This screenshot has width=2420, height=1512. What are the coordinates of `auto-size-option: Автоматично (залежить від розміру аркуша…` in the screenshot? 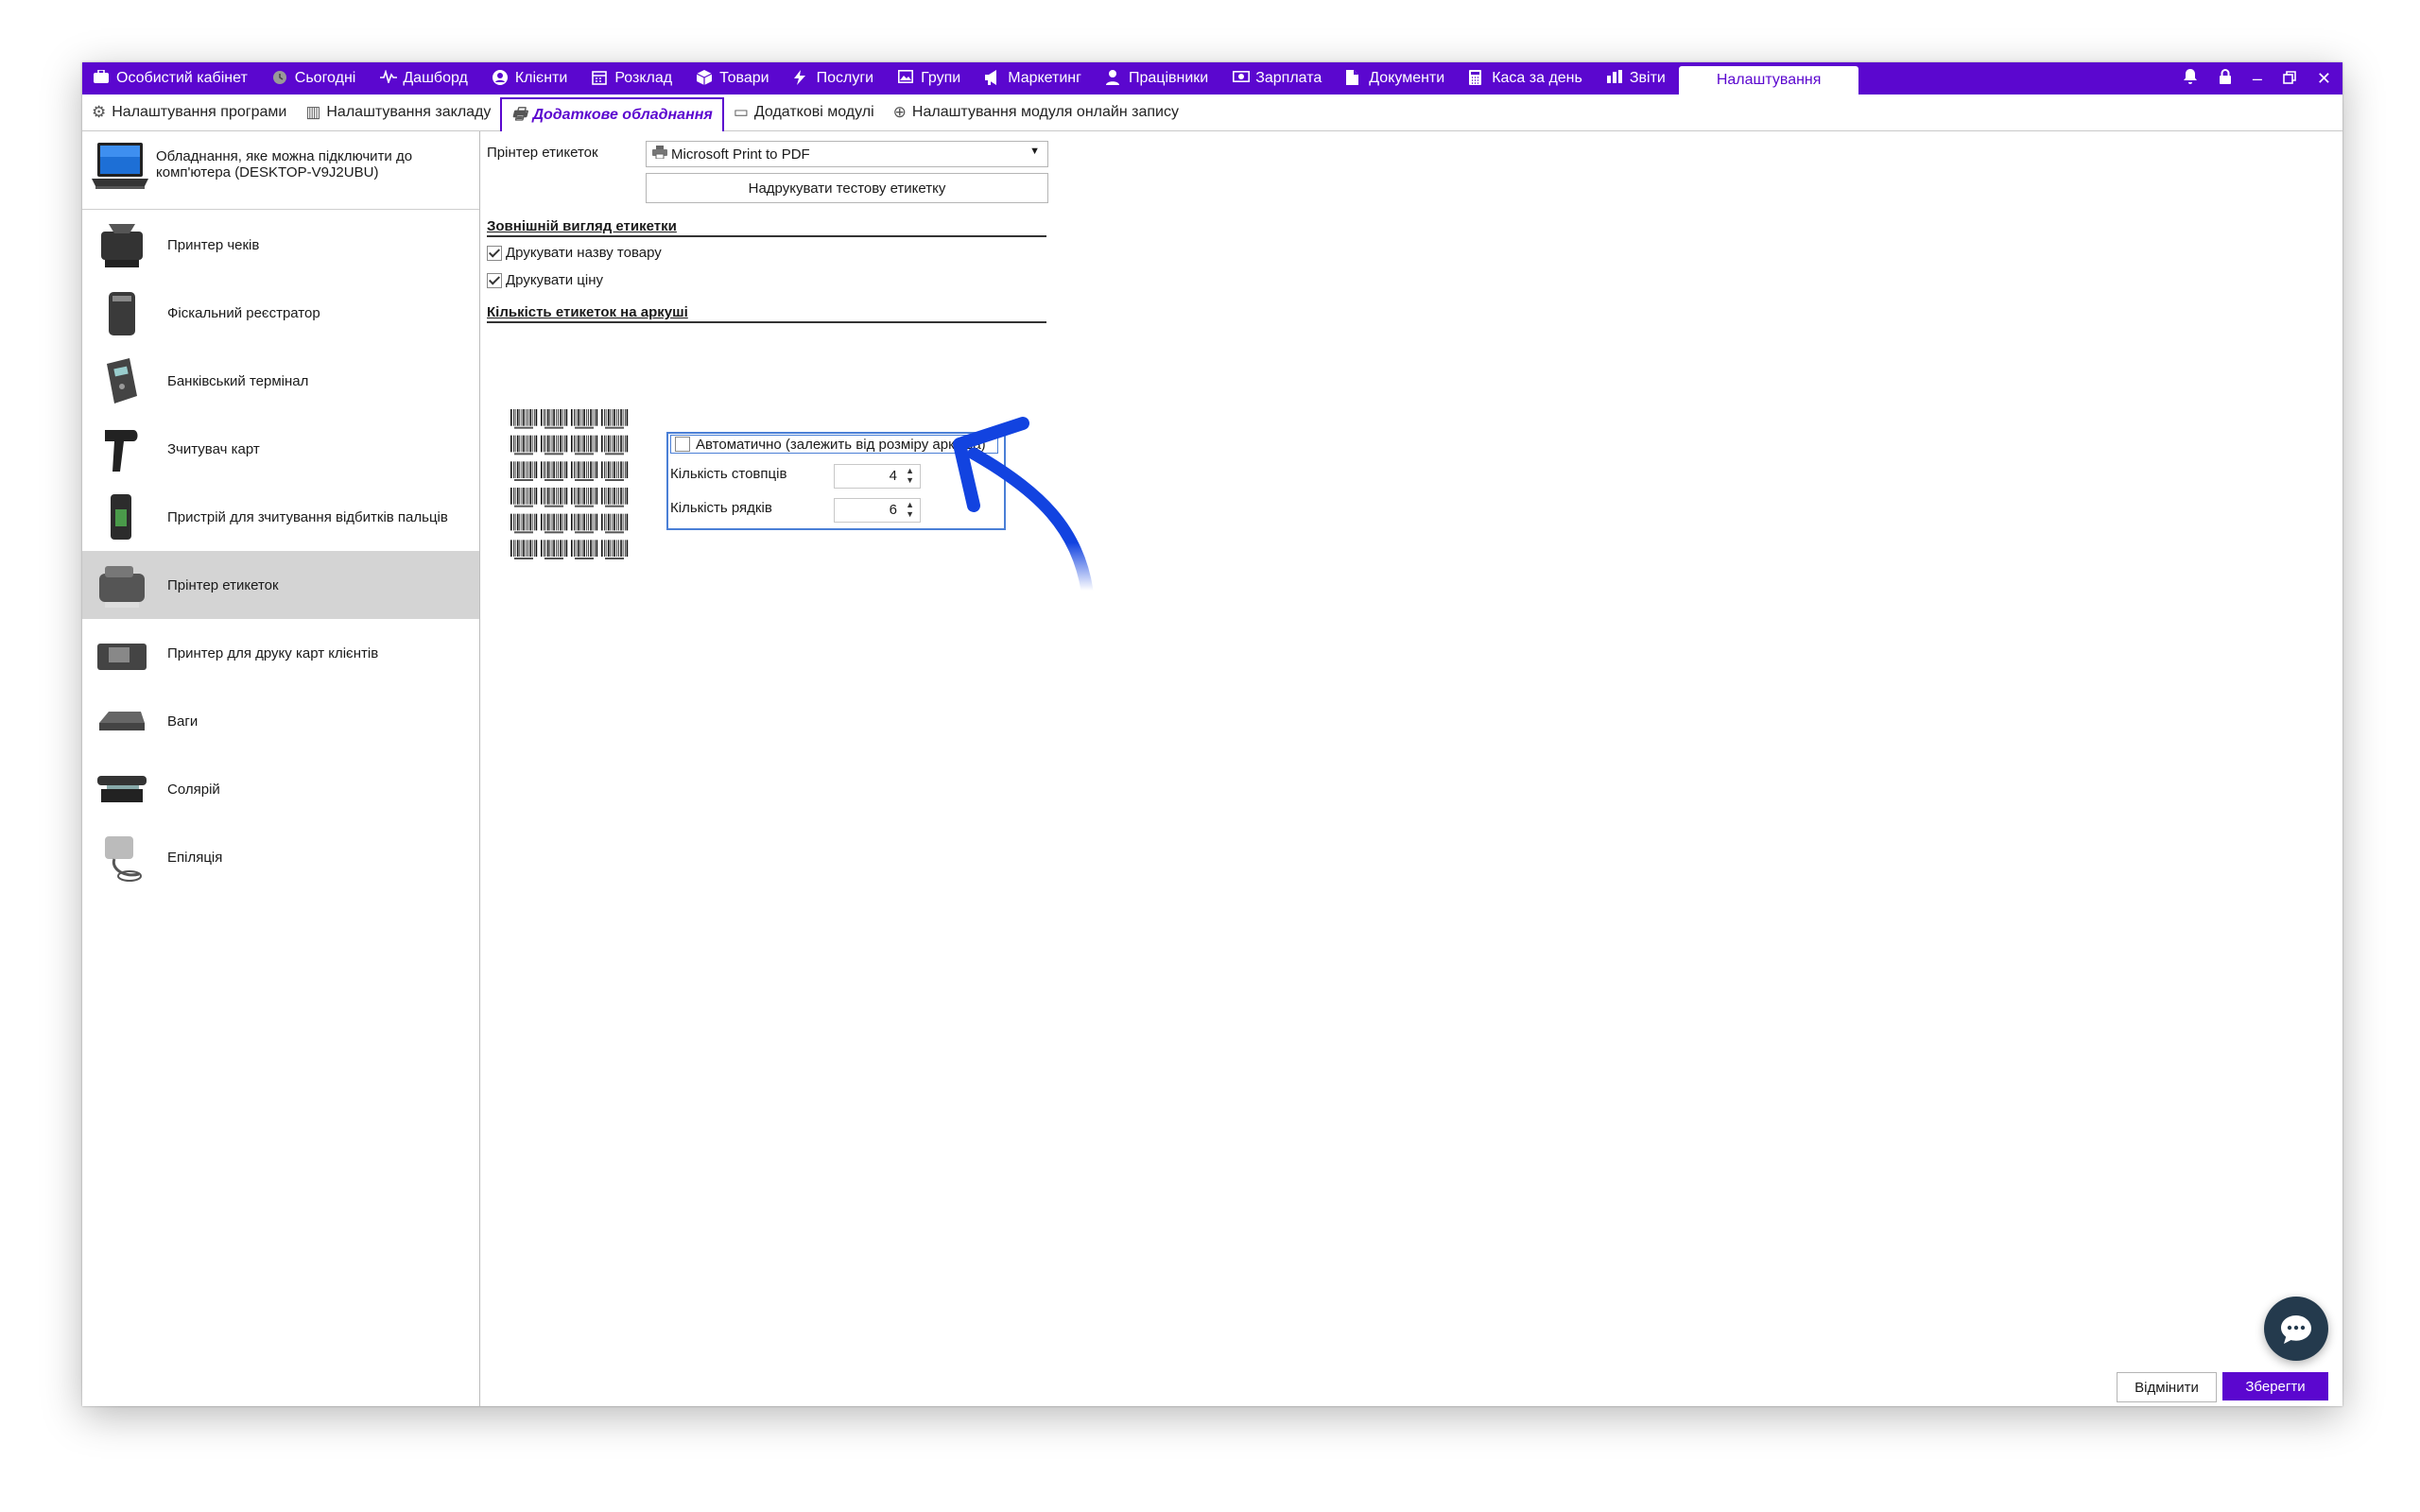 It's located at (834, 444).